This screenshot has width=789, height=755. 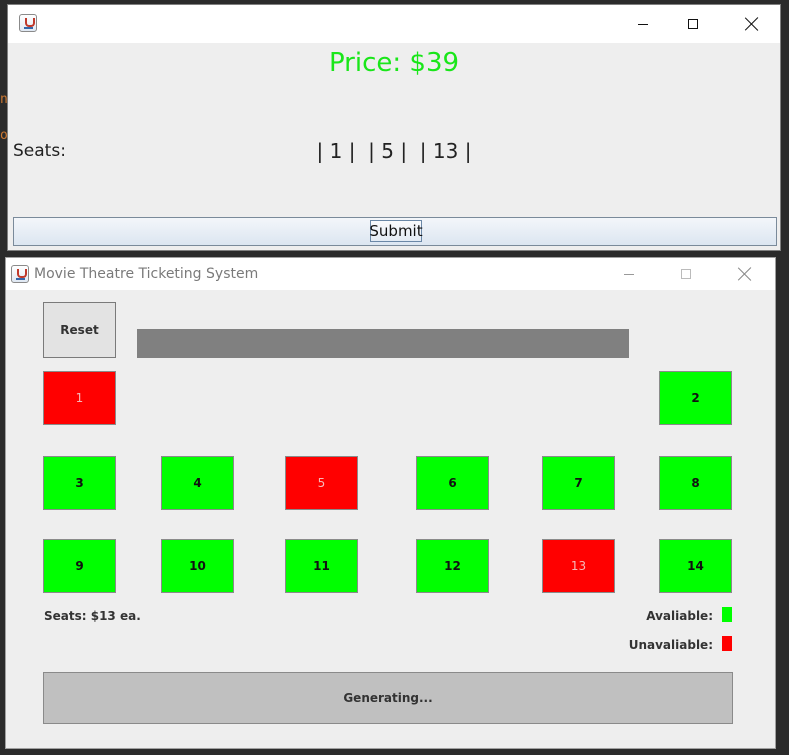 I want to click on title-bar: Movie Theatre Ticketing System, so click(x=390, y=274).